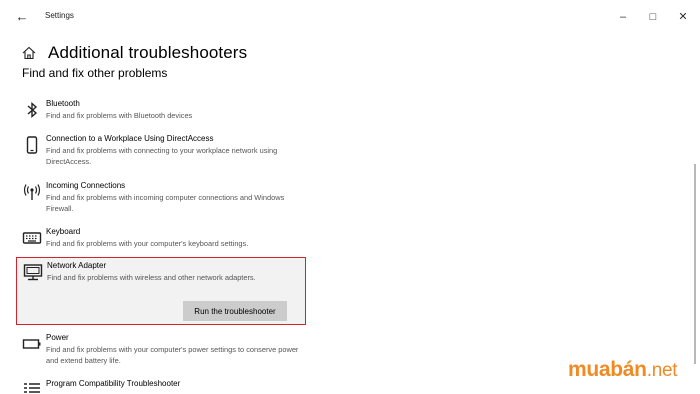  What do you see at coordinates (32, 388) in the screenshot?
I see `list-icon` at bounding box center [32, 388].